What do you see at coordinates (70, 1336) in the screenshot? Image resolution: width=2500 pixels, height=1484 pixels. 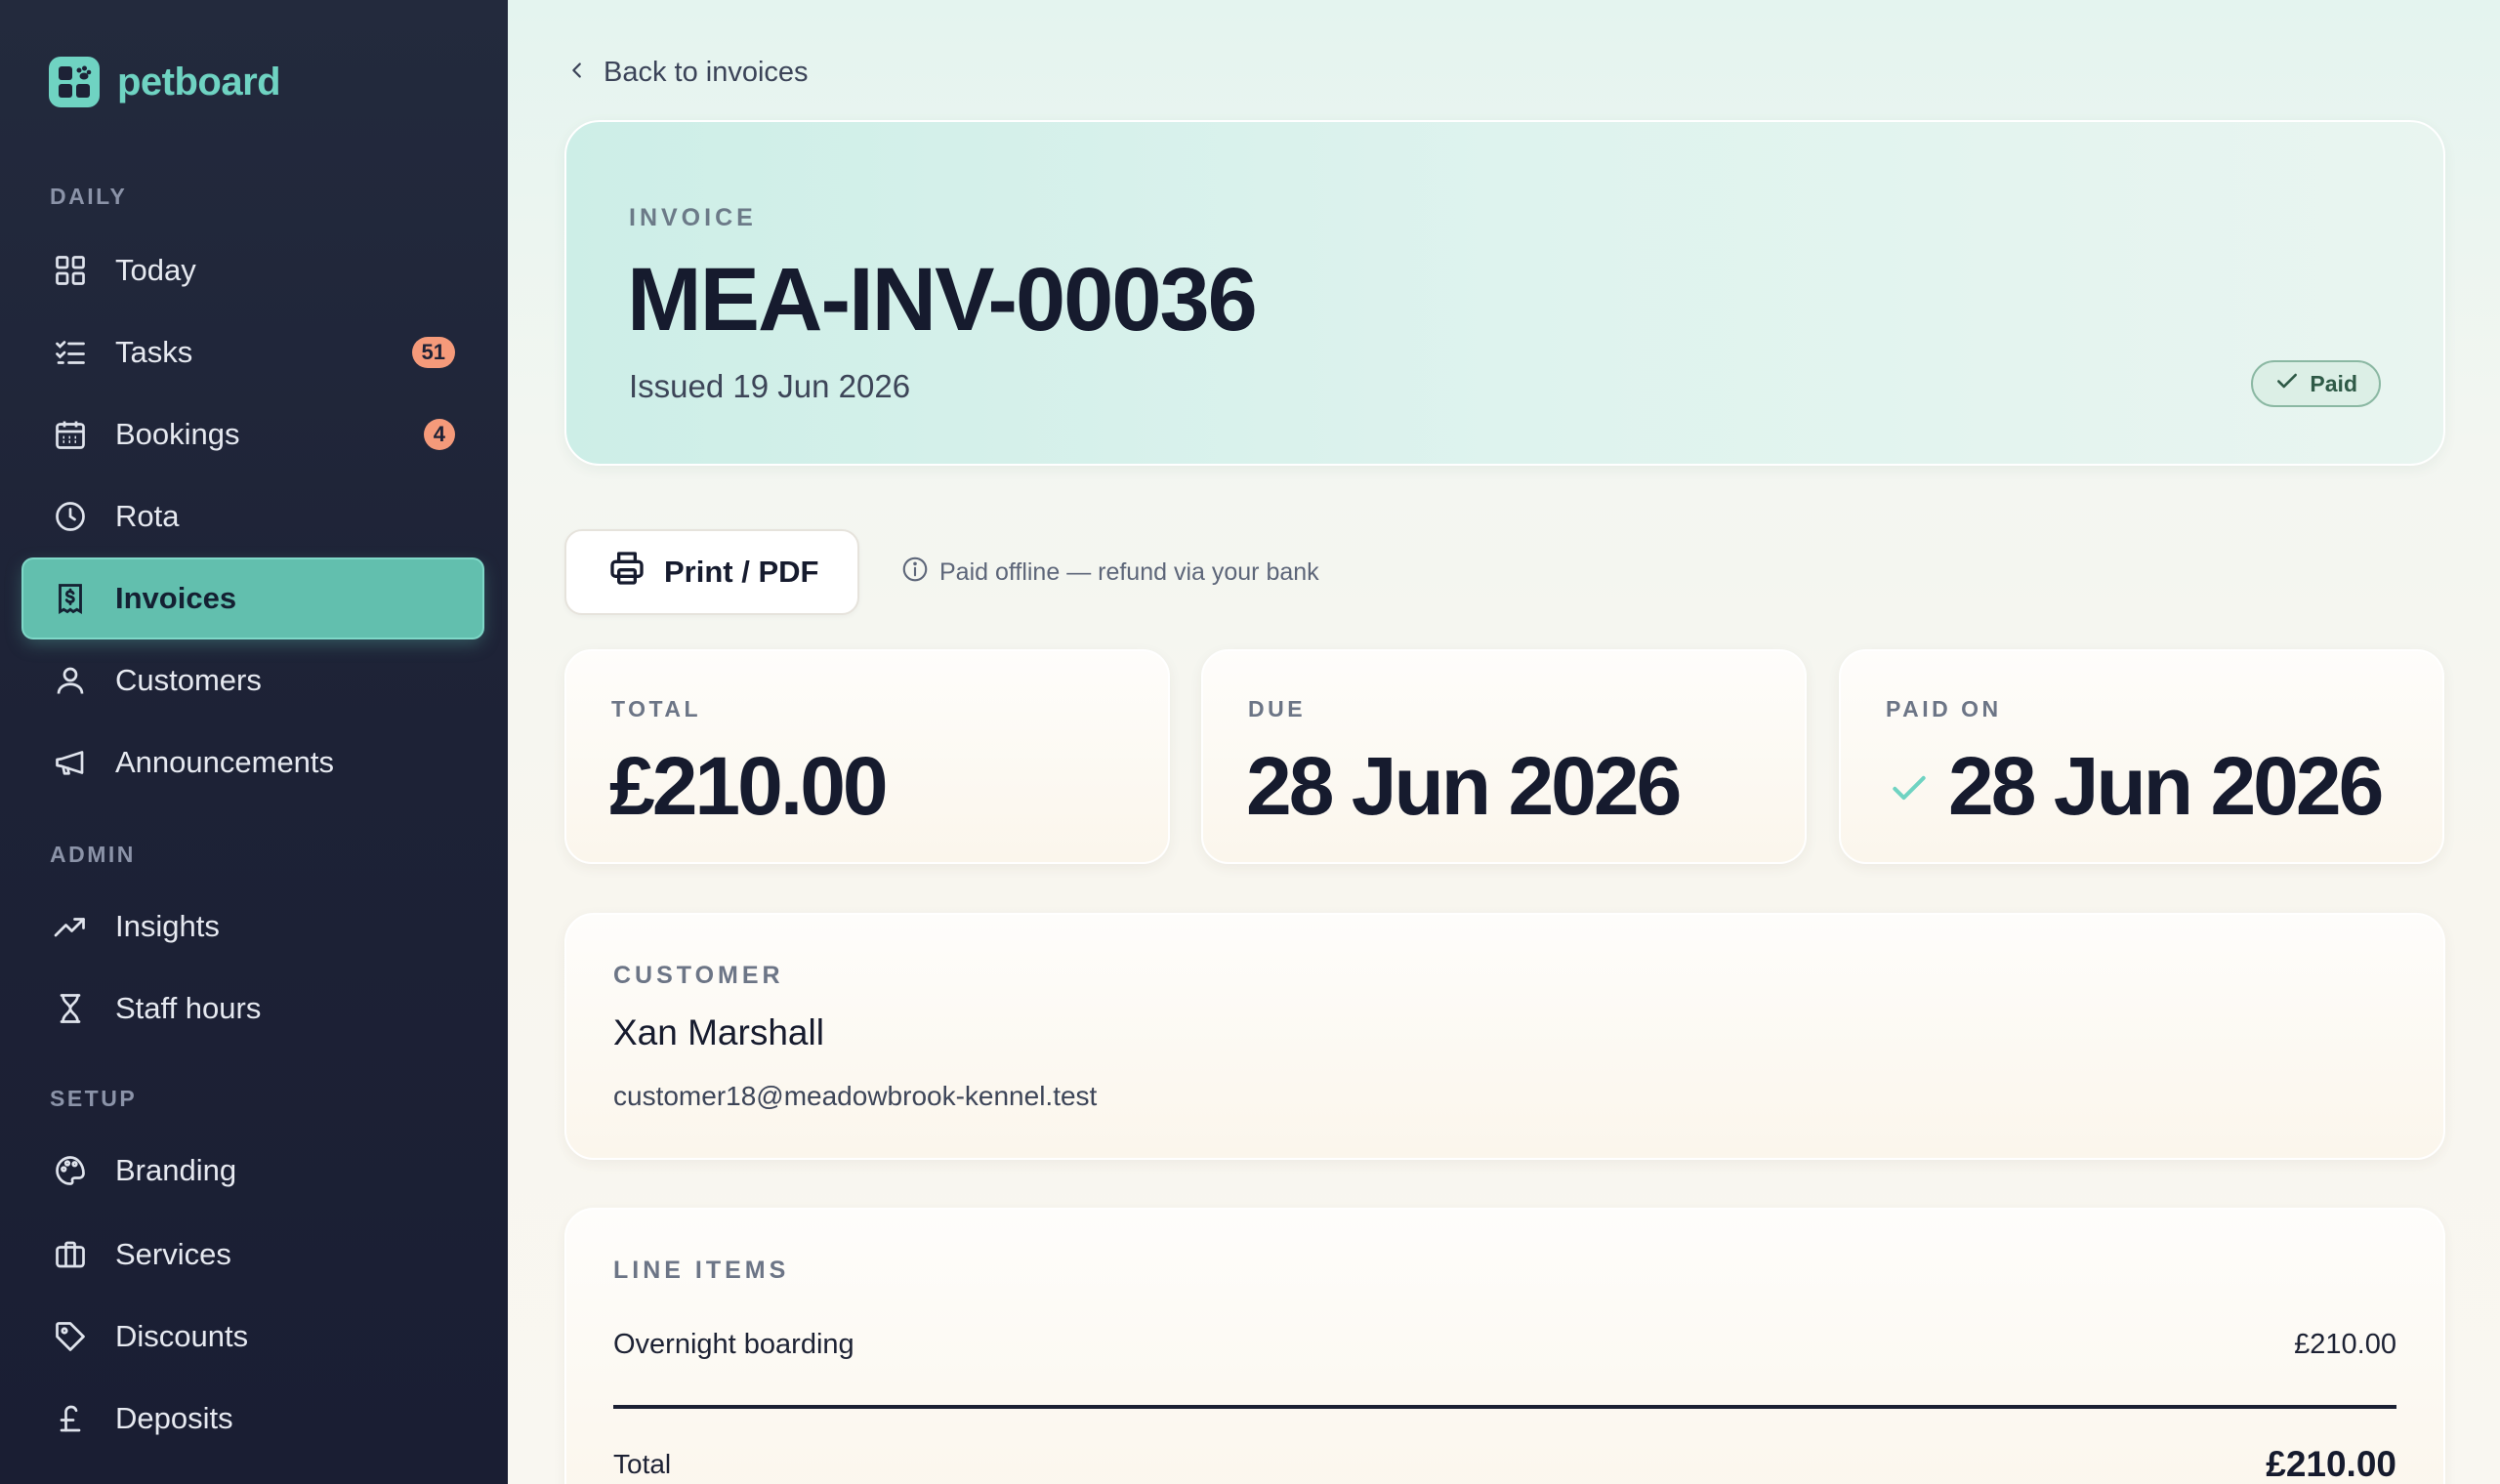 I see `tag-icon` at bounding box center [70, 1336].